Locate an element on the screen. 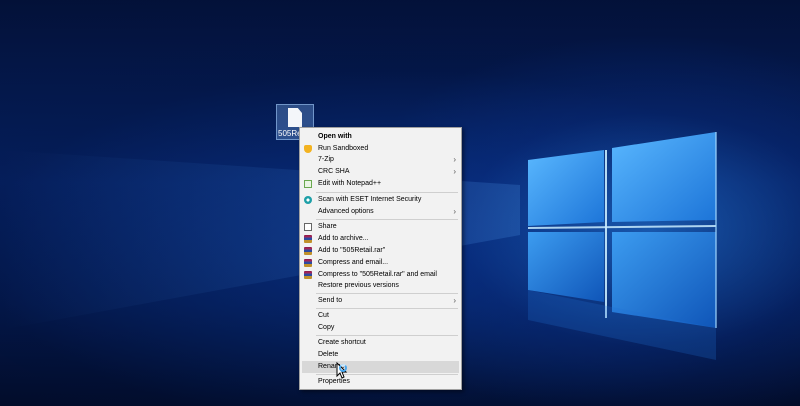 The image size is (800, 406). logo-pane-top-right is located at coordinates (664, 177).